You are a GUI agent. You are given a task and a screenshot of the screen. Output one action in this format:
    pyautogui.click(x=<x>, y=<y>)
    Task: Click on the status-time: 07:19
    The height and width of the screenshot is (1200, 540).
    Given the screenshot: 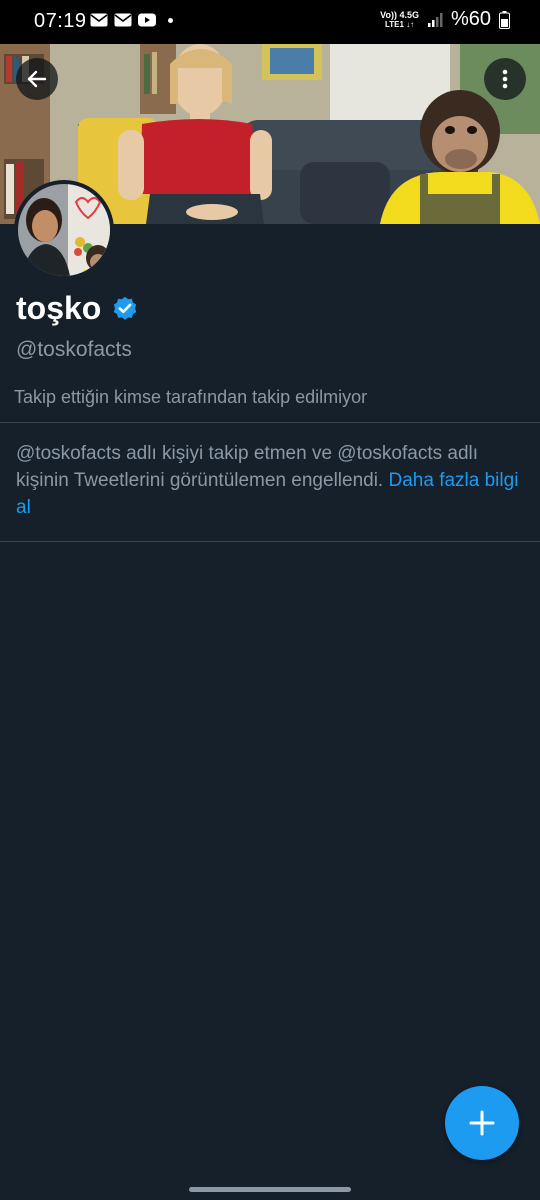 What is the action you would take?
    pyautogui.click(x=60, y=21)
    